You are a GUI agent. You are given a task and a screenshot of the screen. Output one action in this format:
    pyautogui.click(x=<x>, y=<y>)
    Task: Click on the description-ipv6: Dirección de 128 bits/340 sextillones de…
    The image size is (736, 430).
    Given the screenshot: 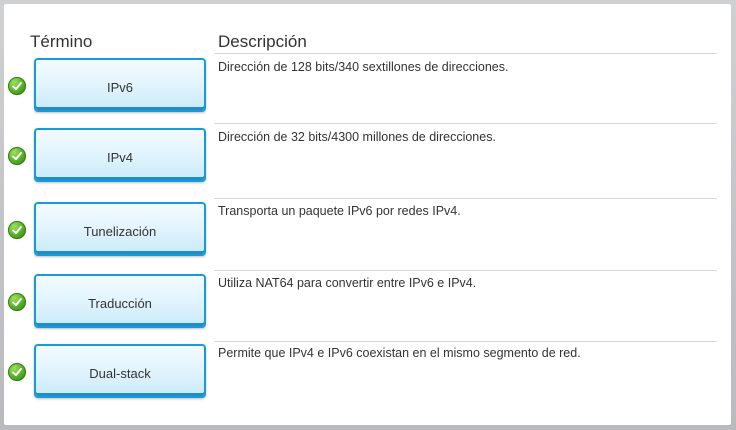 What is the action you would take?
    pyautogui.click(x=363, y=67)
    